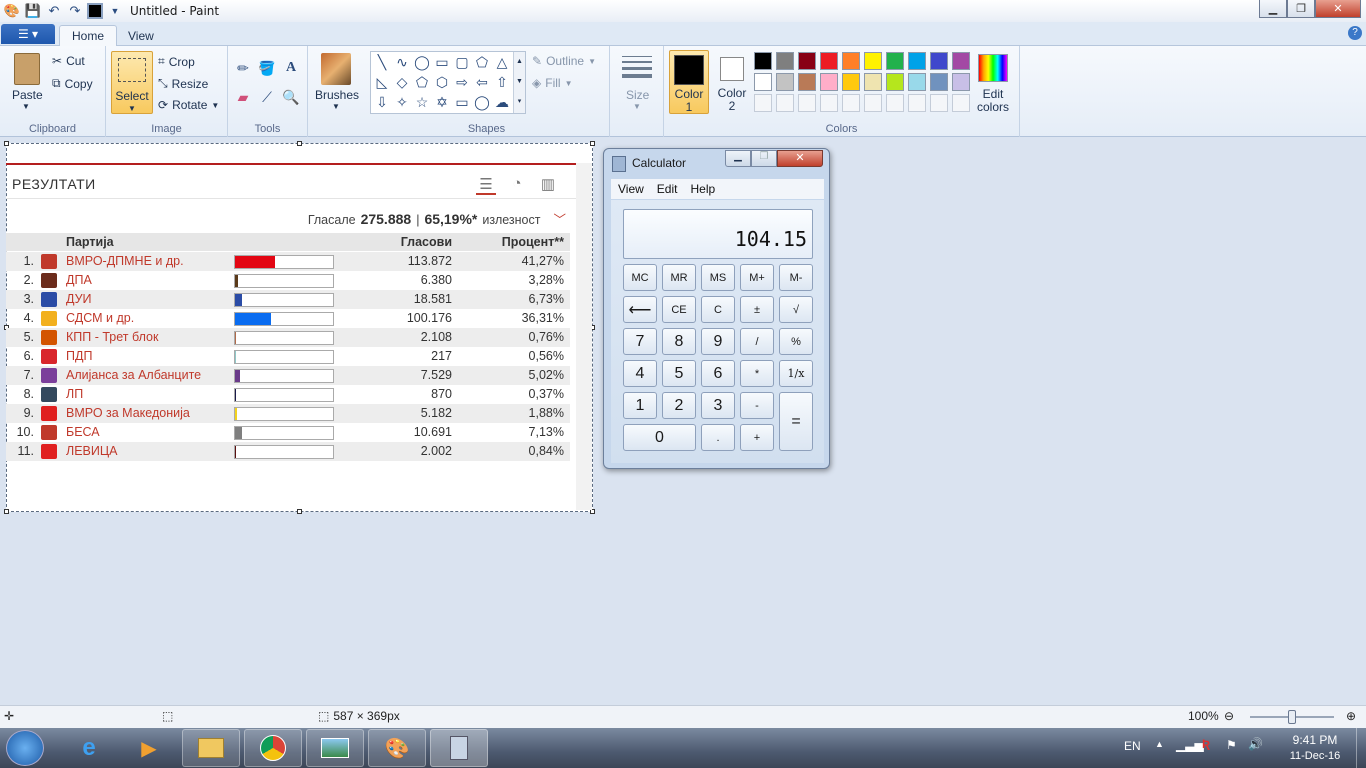 This screenshot has height=768, width=1366. I want to click on four-point-star-shape-icon: ✧, so click(402, 102).